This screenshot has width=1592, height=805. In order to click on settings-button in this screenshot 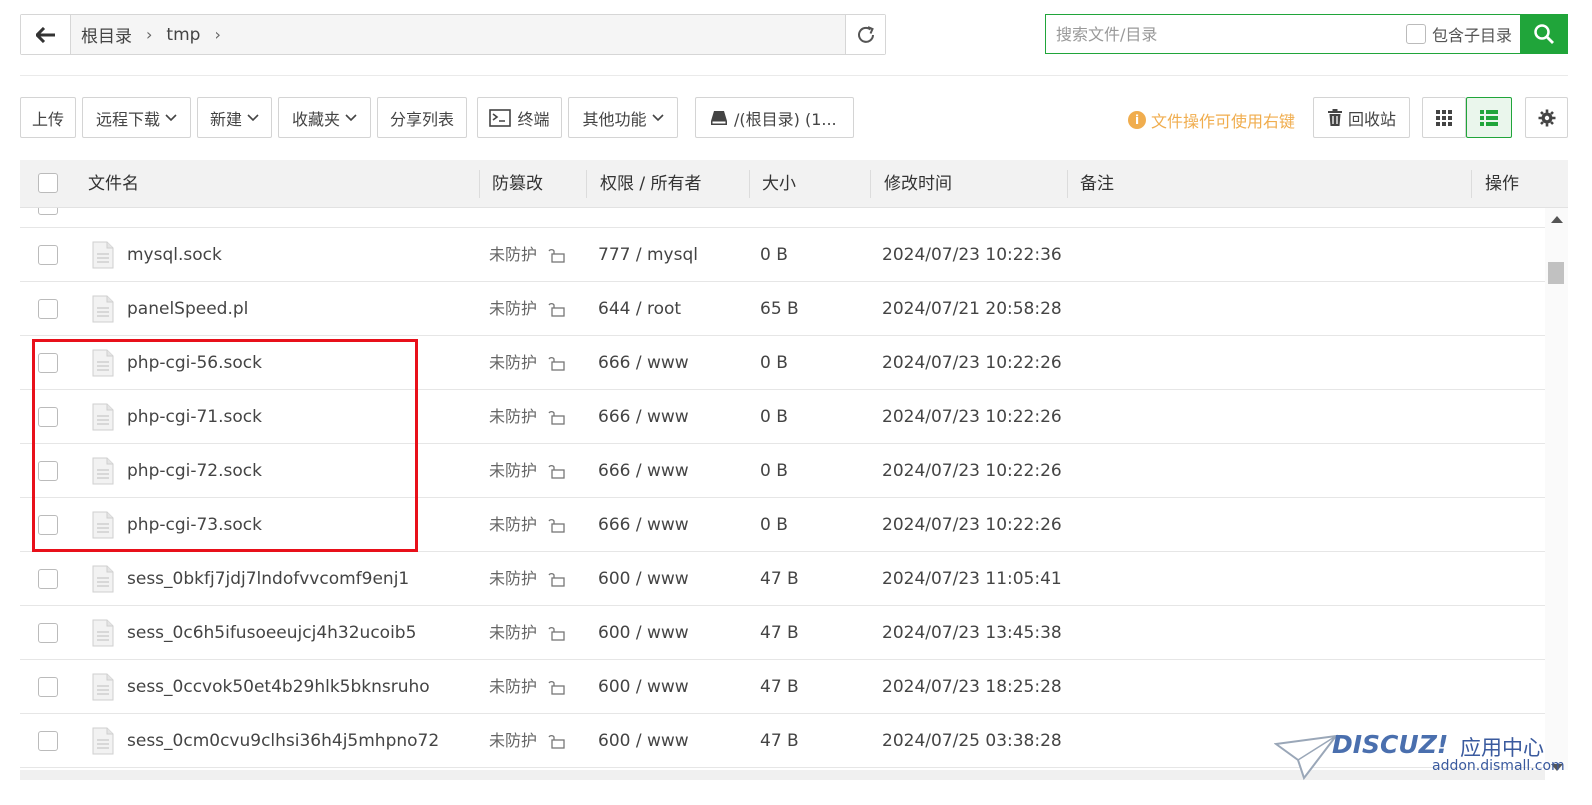, I will do `click(1546, 117)`.